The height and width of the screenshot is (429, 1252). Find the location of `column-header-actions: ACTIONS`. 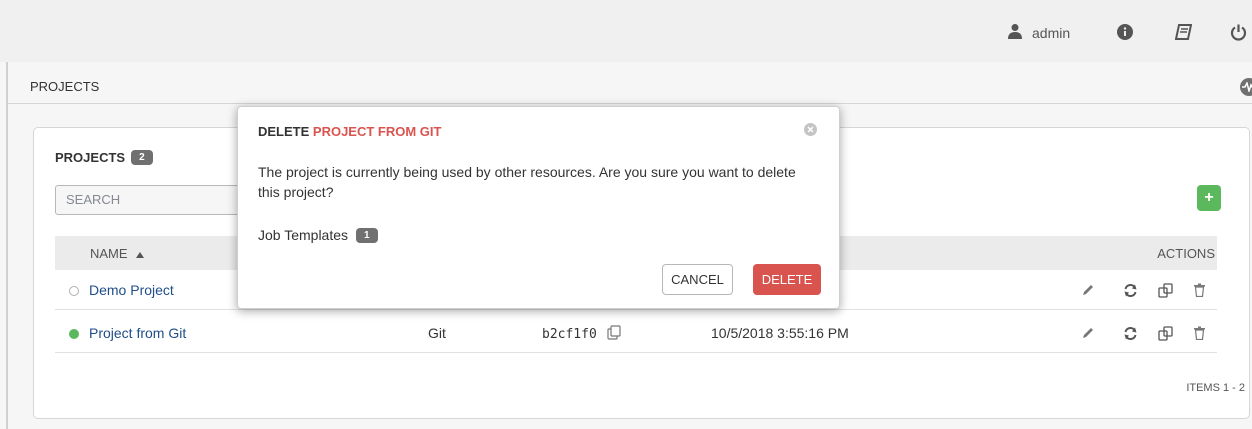

column-header-actions: ACTIONS is located at coordinates (1186, 253).